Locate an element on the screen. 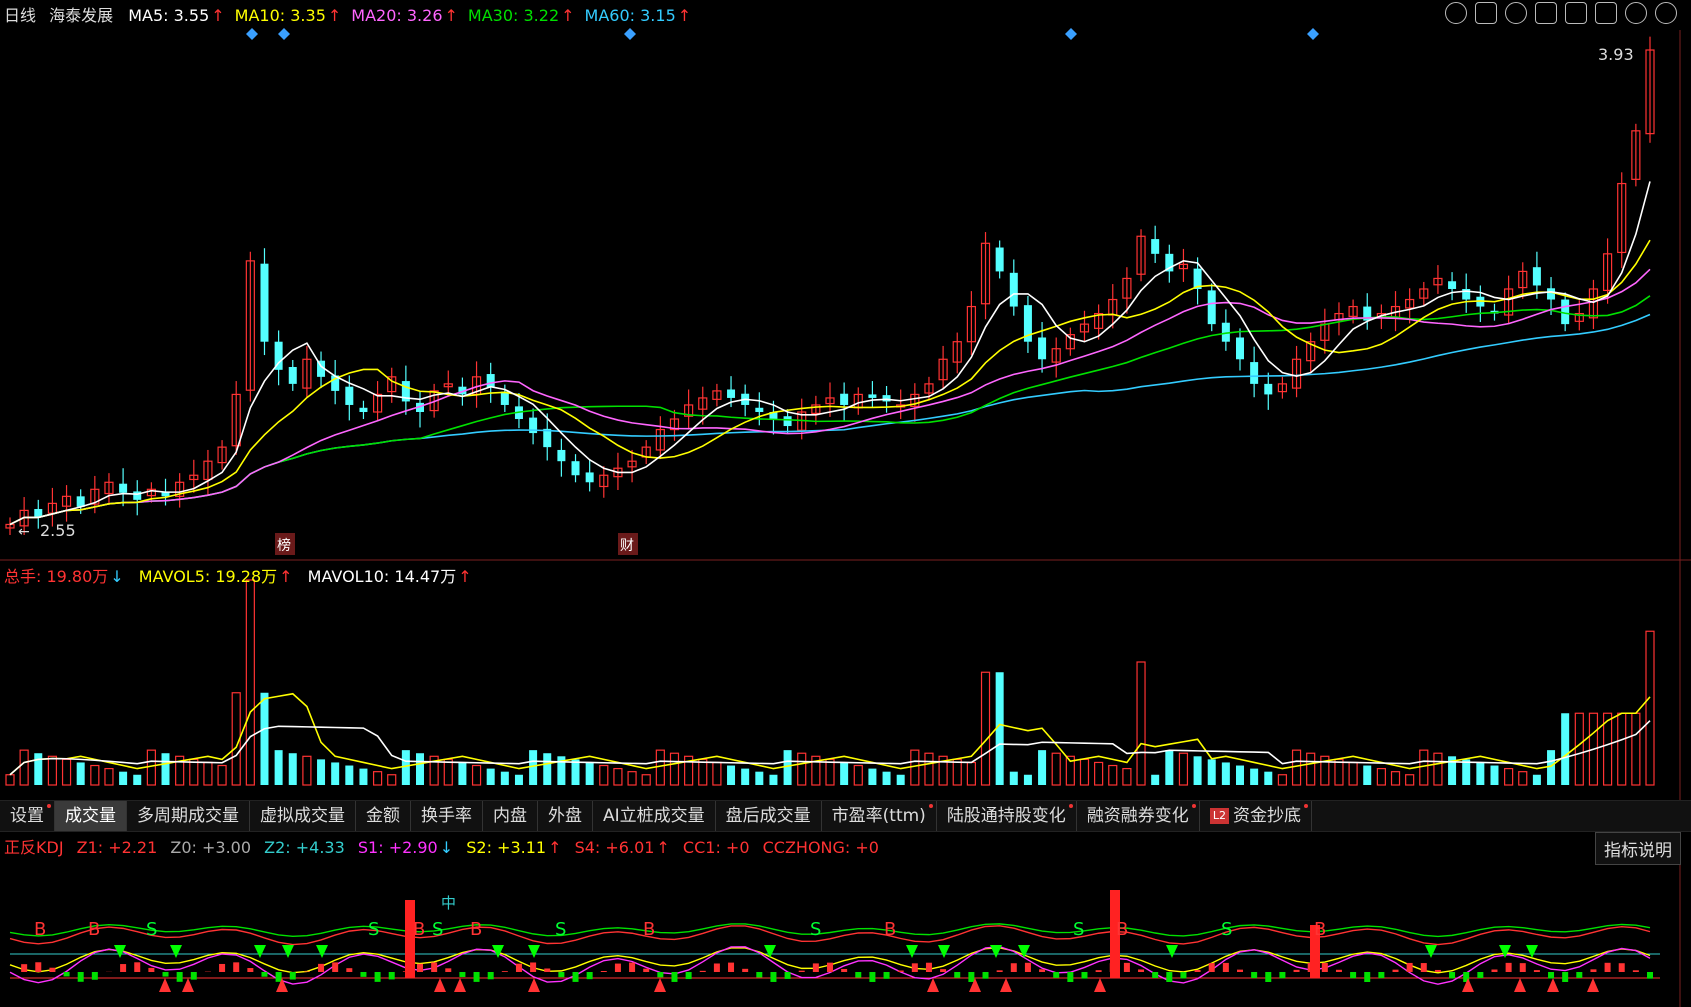  tab-item: 设置 is located at coordinates (27, 816).